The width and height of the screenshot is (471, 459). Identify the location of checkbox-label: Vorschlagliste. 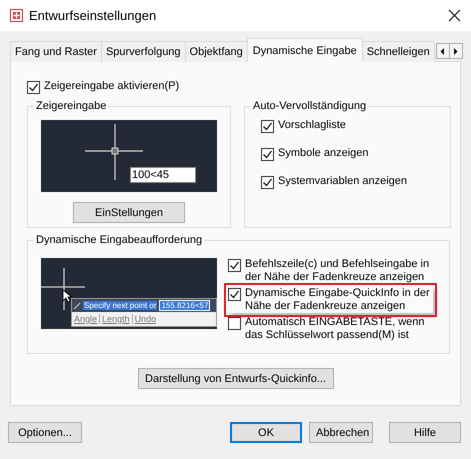
(312, 125).